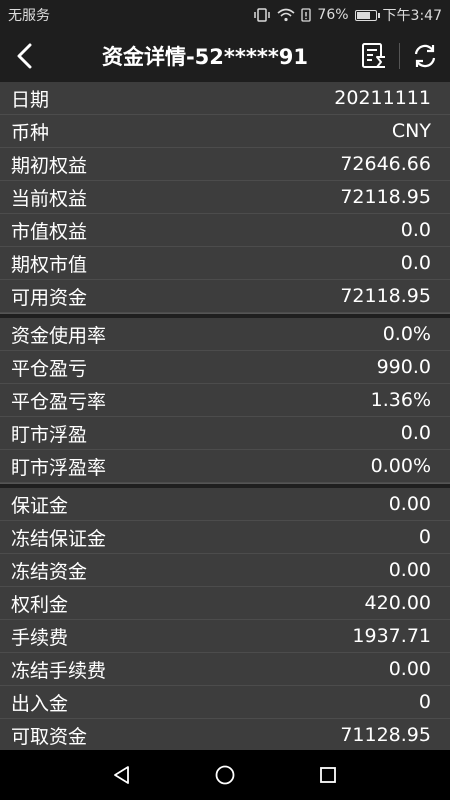  Describe the element at coordinates (59, 467) in the screenshot. I see `fund-row-label: 盯市浮盈率` at that location.